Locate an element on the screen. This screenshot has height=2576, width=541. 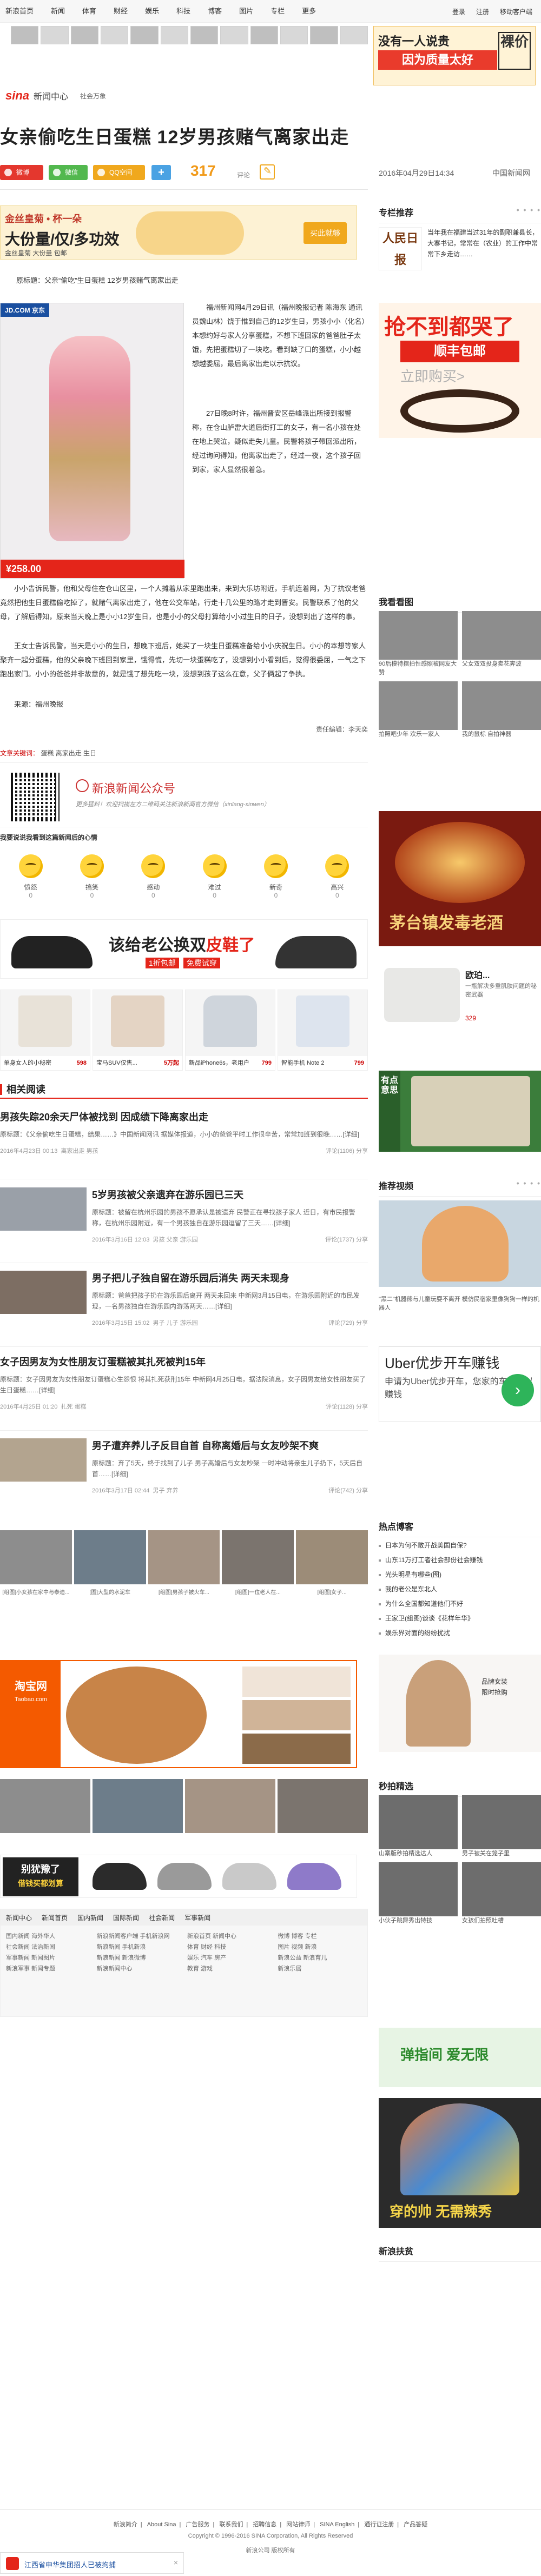
nav-item-home: 新浪首页 is located at coordinates (21, 11).